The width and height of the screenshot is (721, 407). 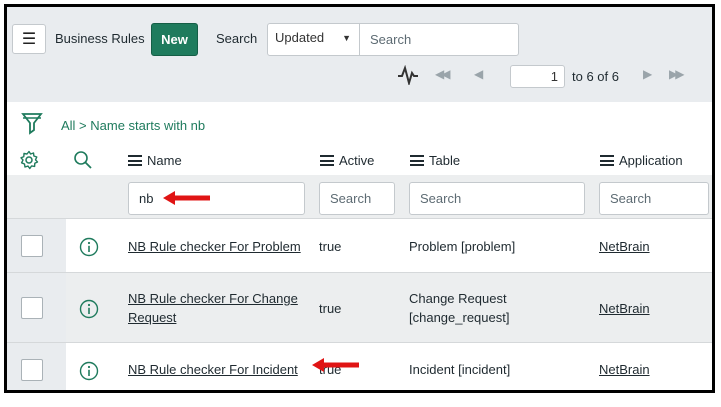 I want to click on search-field-value: Updated, so click(x=300, y=37).